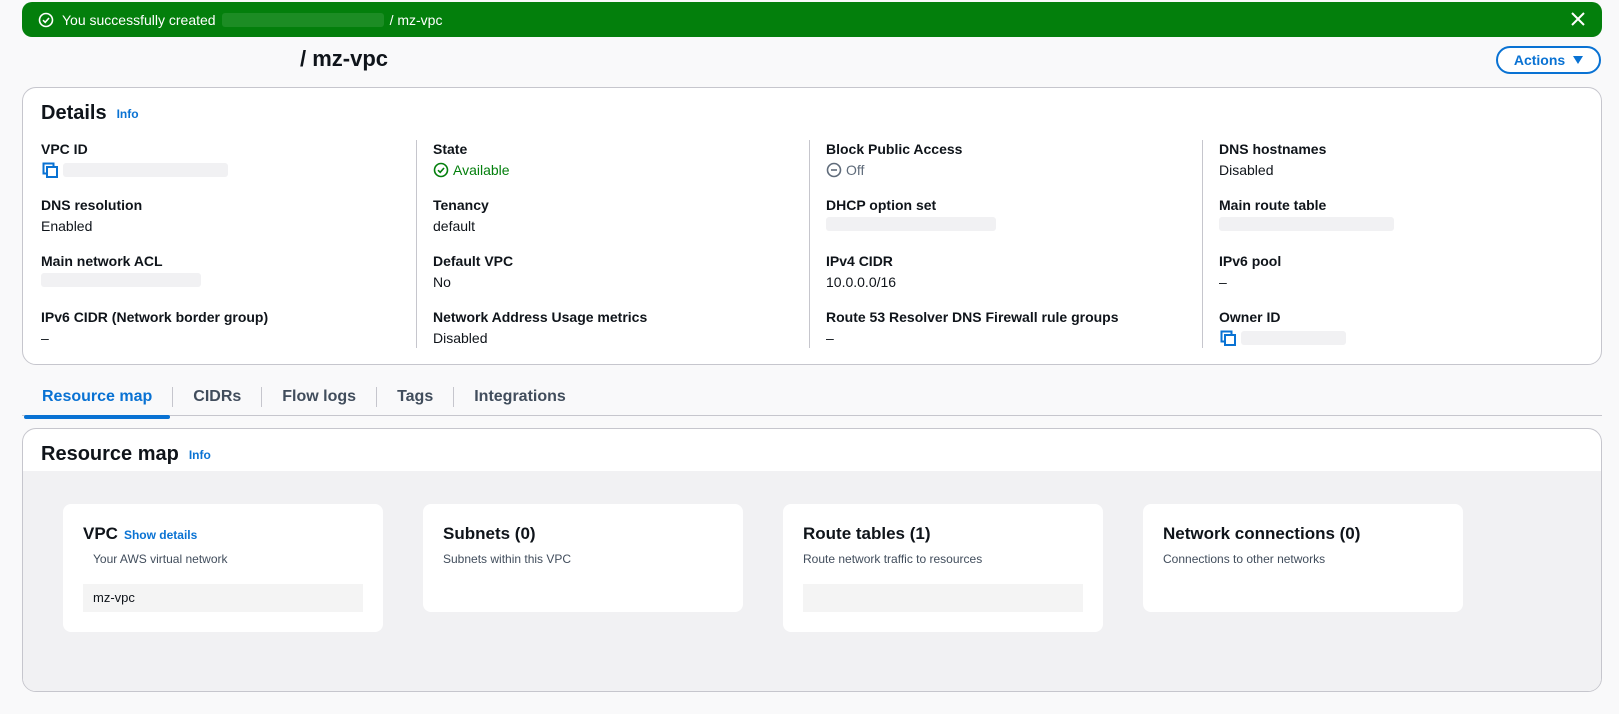  Describe the element at coordinates (1250, 317) in the screenshot. I see `field-label: Owner ID` at that location.